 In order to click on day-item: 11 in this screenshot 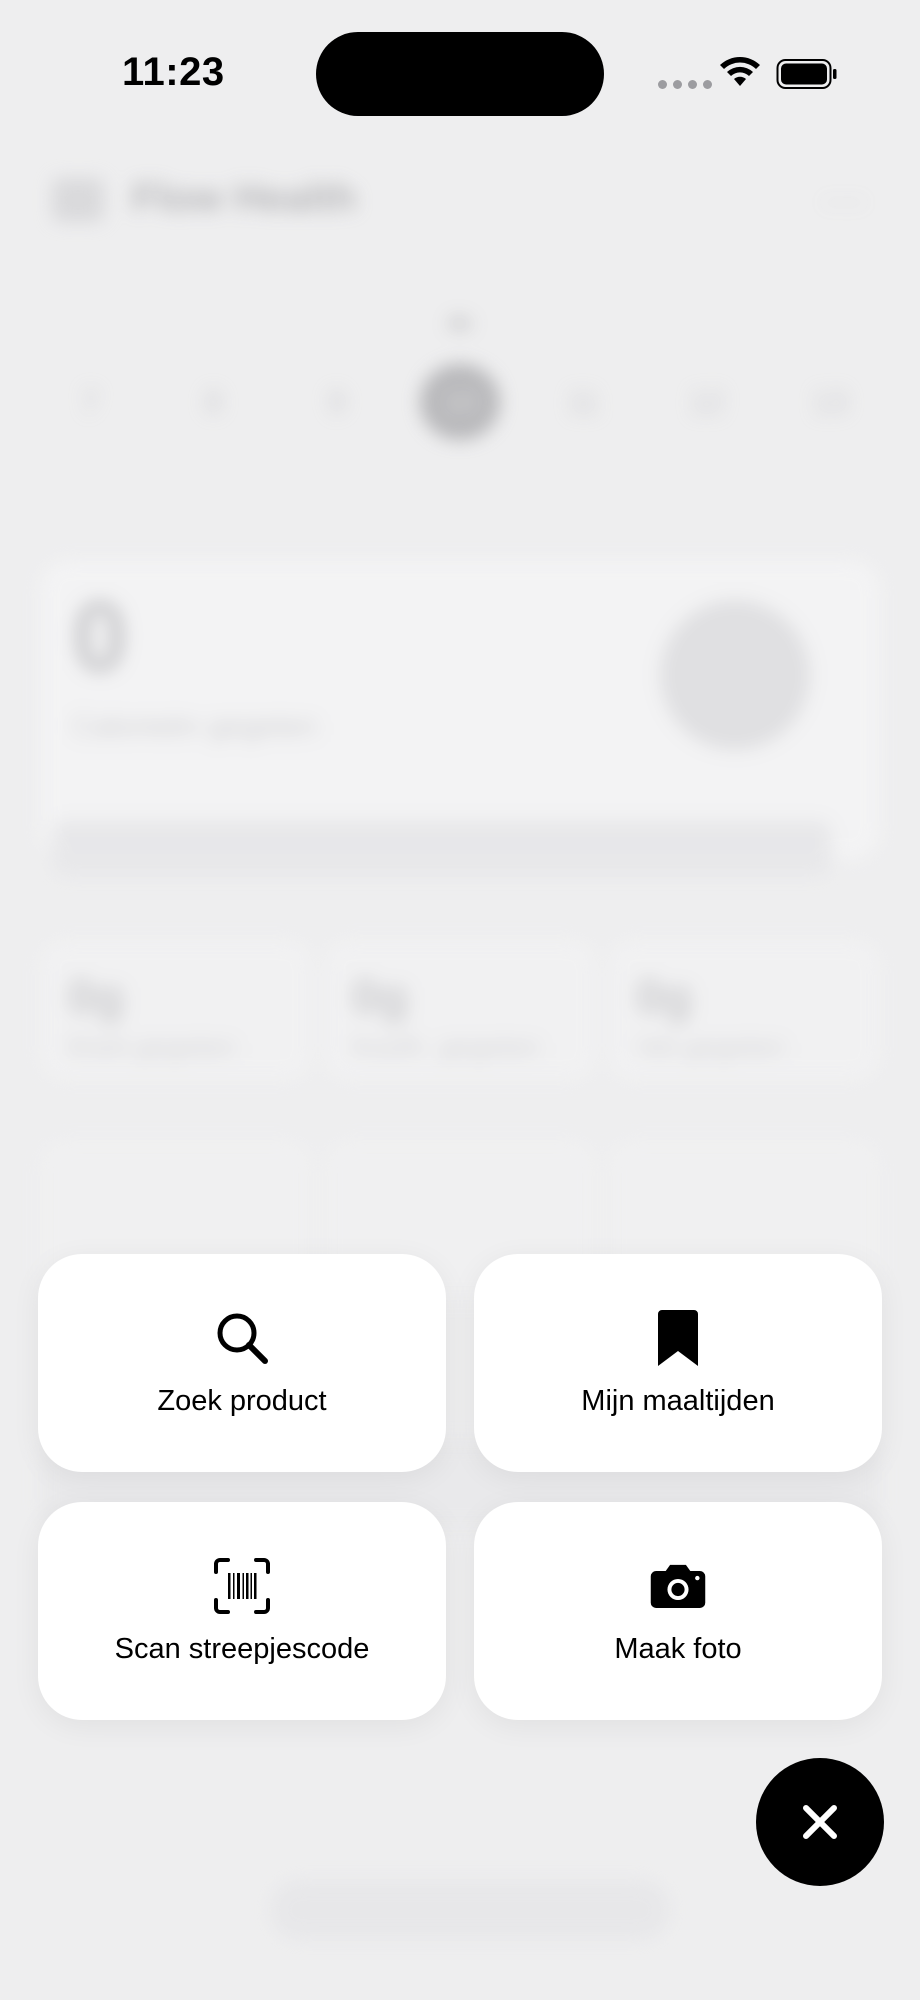, I will do `click(583, 402)`.